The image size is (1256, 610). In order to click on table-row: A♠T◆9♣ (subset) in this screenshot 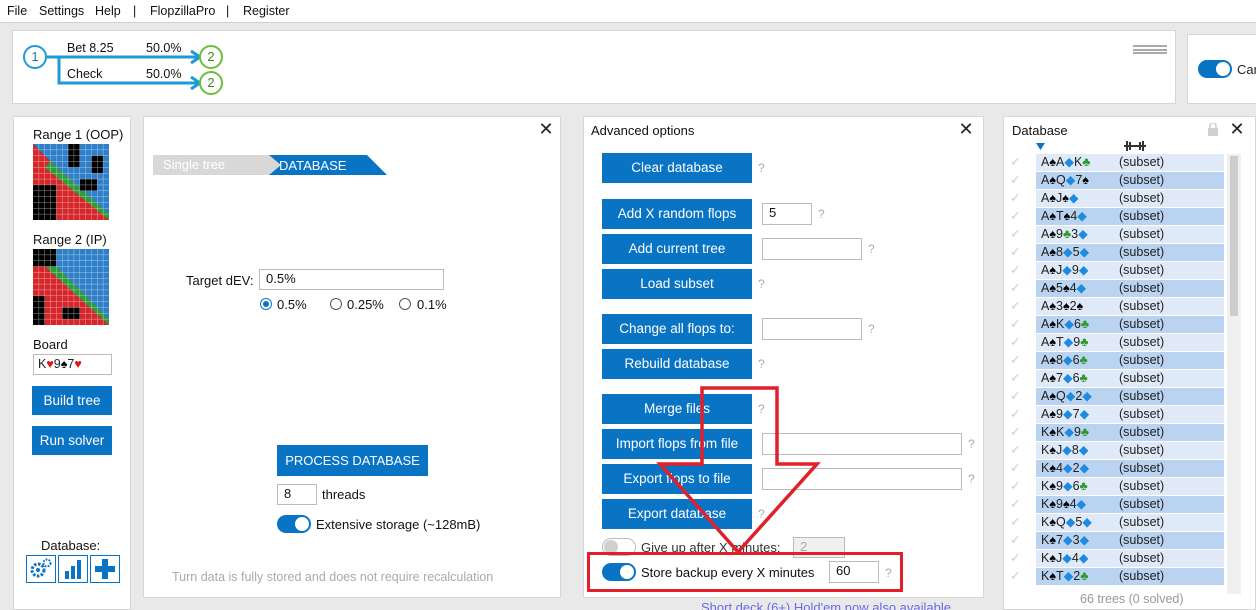, I will do `click(1130, 342)`.